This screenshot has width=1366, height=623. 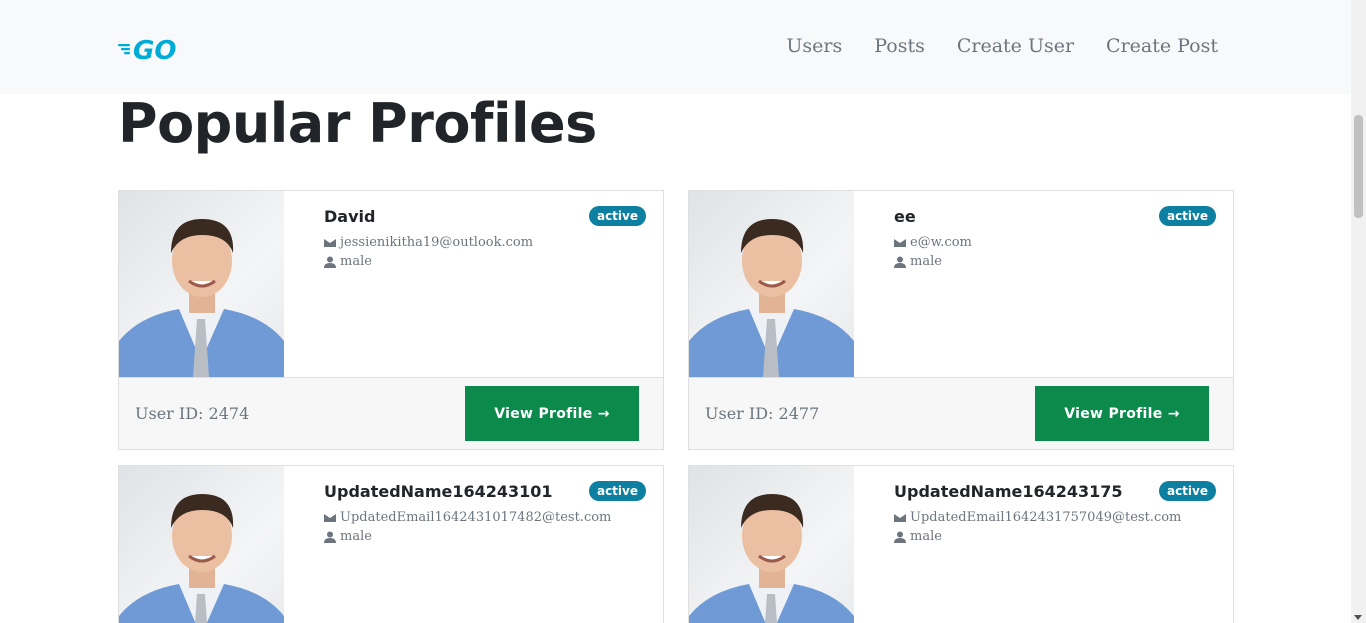 I want to click on profile-email: UpdatedEmail1642431017482@test.com, so click(x=476, y=517).